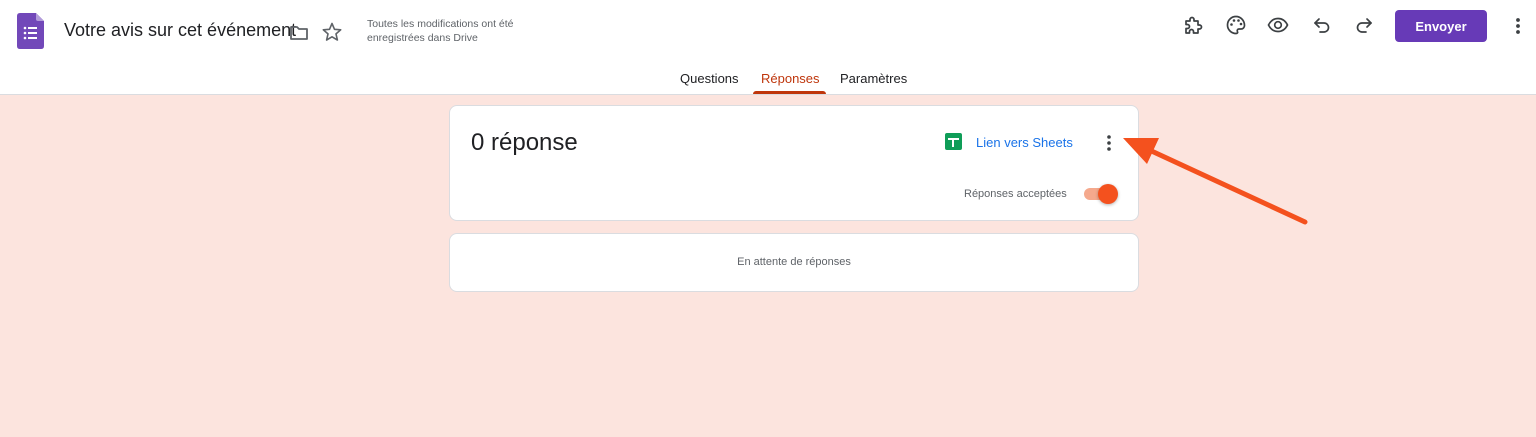 Image resolution: width=1536 pixels, height=437 pixels. What do you see at coordinates (1215, 181) in the screenshot?
I see `annotation-arrow-icon` at bounding box center [1215, 181].